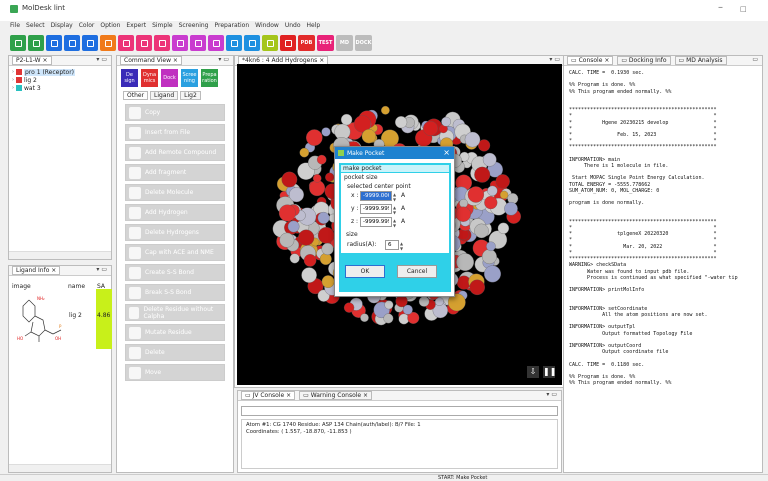  Describe the element at coordinates (209, 78) in the screenshot. I see `category-preparation-button: Prepa ration` at that location.